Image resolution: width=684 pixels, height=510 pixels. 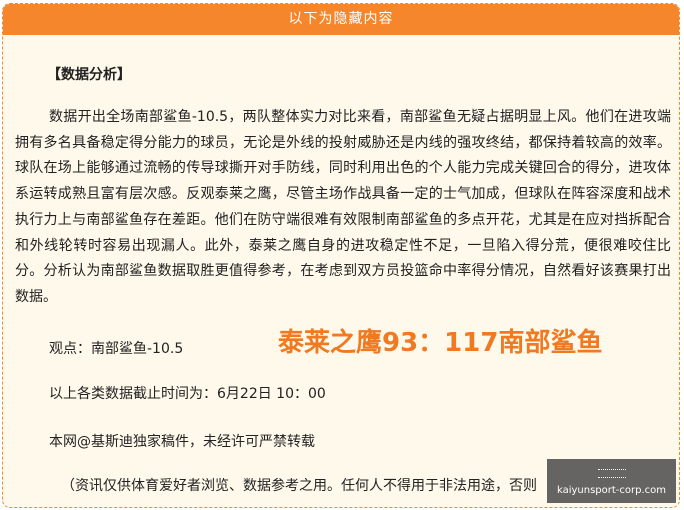 What do you see at coordinates (440, 343) in the screenshot?
I see `score-text: 泰莱之鹰93：117南部鲨鱼` at bounding box center [440, 343].